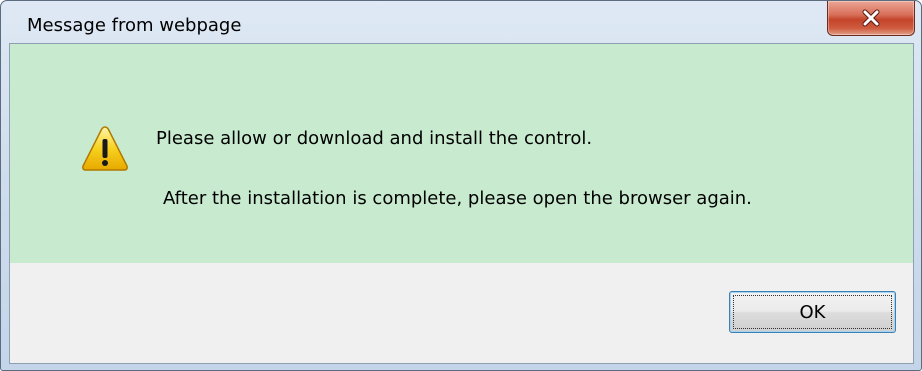 This screenshot has width=922, height=371. I want to click on title-bar: Message from webpage, so click(461, 22).